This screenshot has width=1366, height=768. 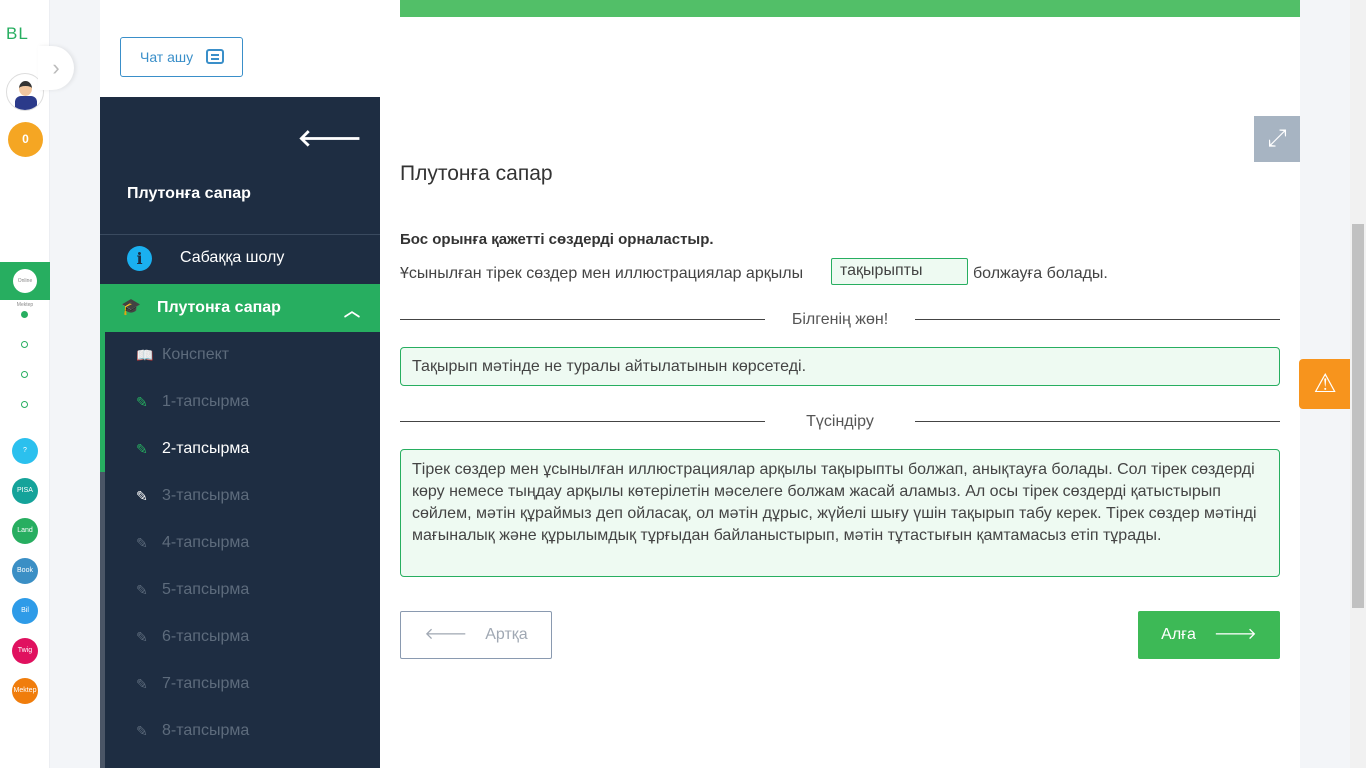 What do you see at coordinates (206, 589) in the screenshot?
I see `item-label: 5-тапсырма` at bounding box center [206, 589].